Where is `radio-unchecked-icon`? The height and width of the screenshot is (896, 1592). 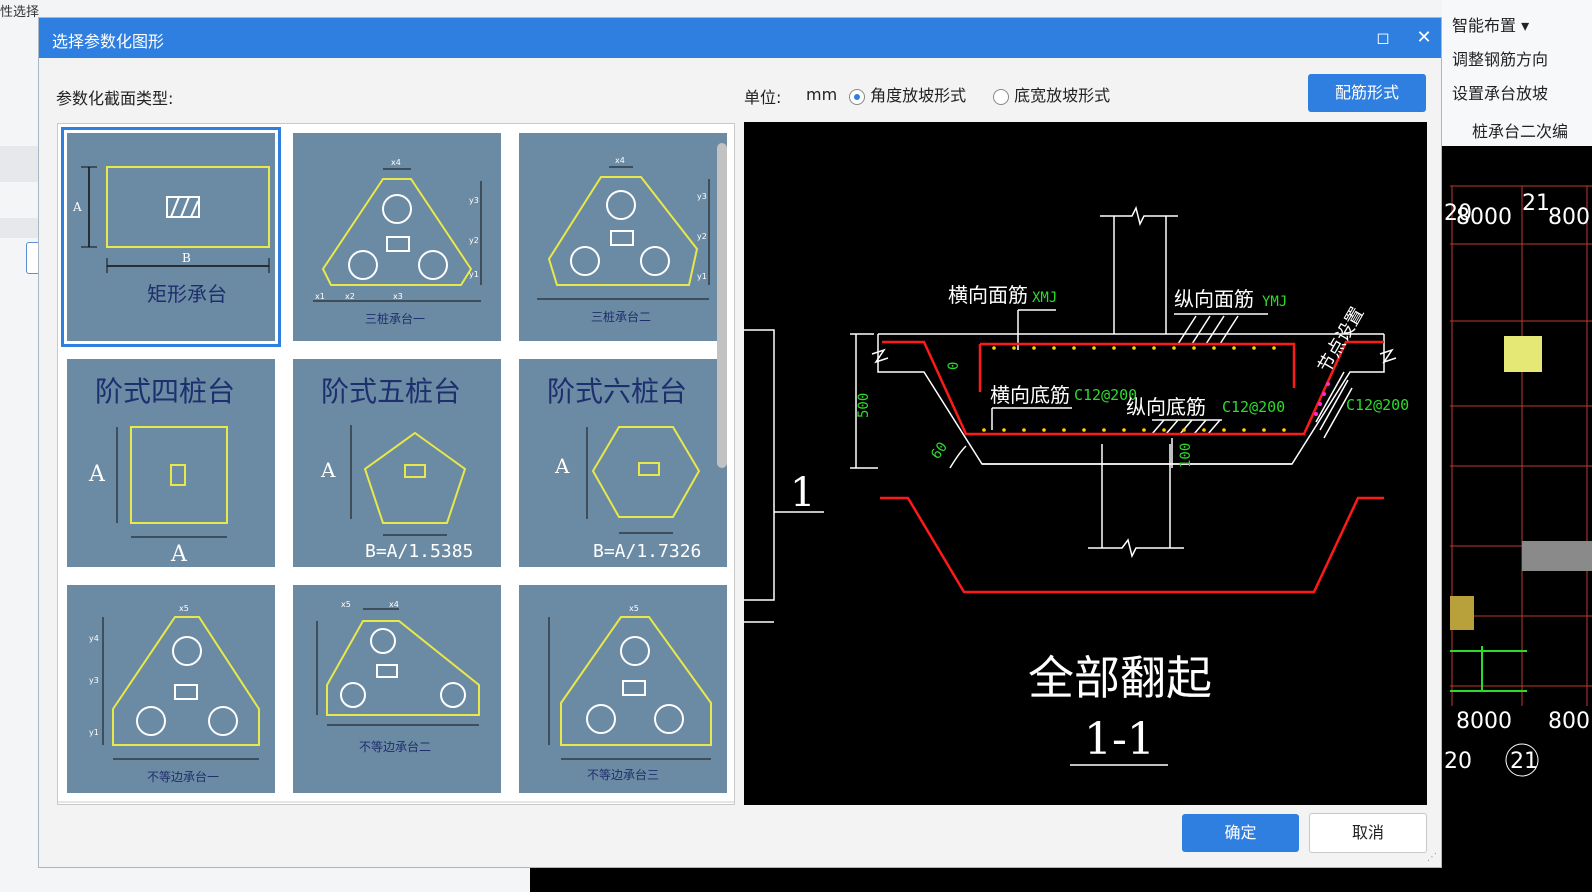
radio-unchecked-icon is located at coordinates (1001, 96).